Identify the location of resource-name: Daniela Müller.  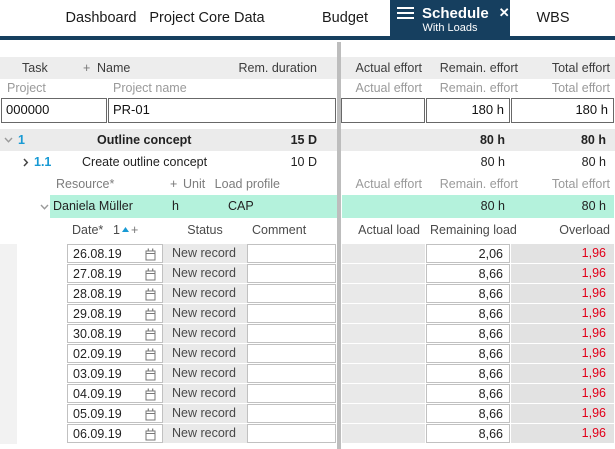
(93, 206).